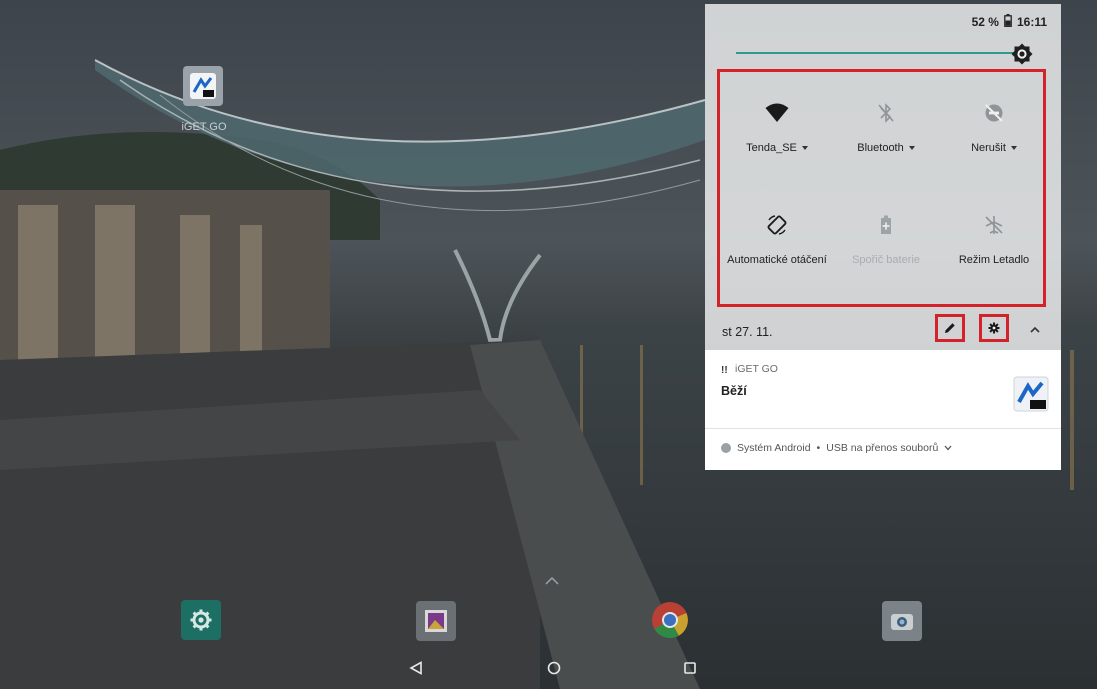  I want to click on system-app-name: Systém Android, so click(774, 448).